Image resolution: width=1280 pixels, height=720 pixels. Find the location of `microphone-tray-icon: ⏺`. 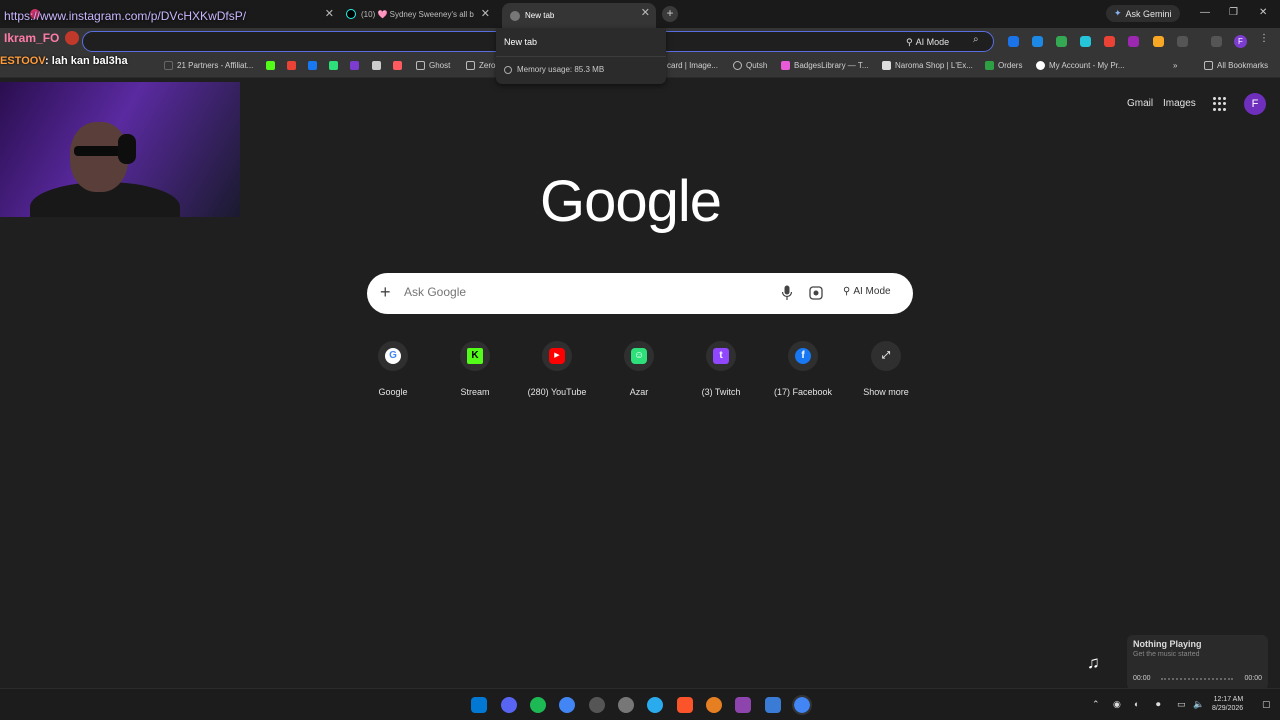

microphone-tray-icon: ⏺ is located at coordinates (1158, 704).